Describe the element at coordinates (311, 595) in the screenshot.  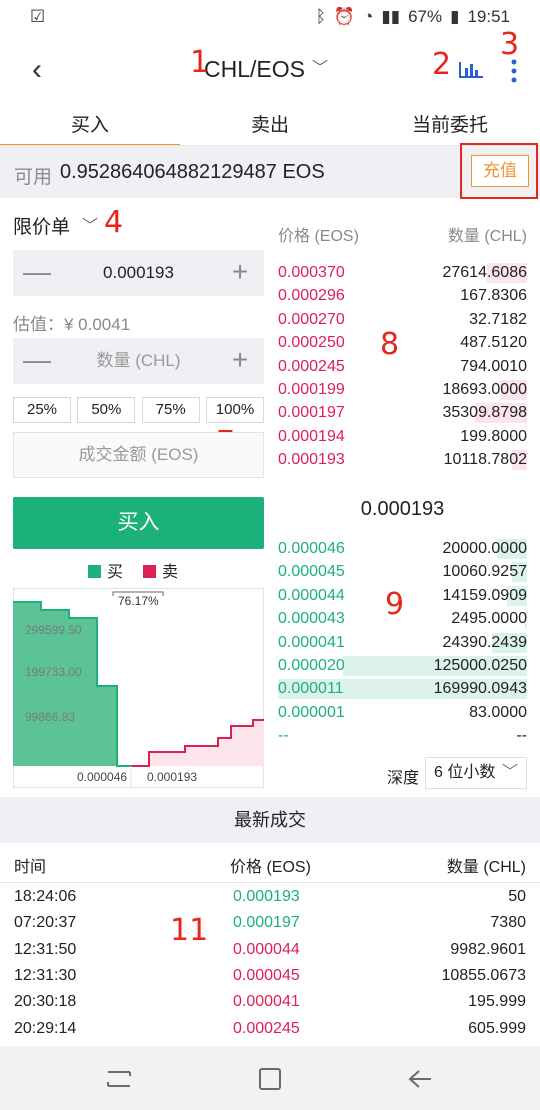
I see `bid-price: 0.000044` at that location.